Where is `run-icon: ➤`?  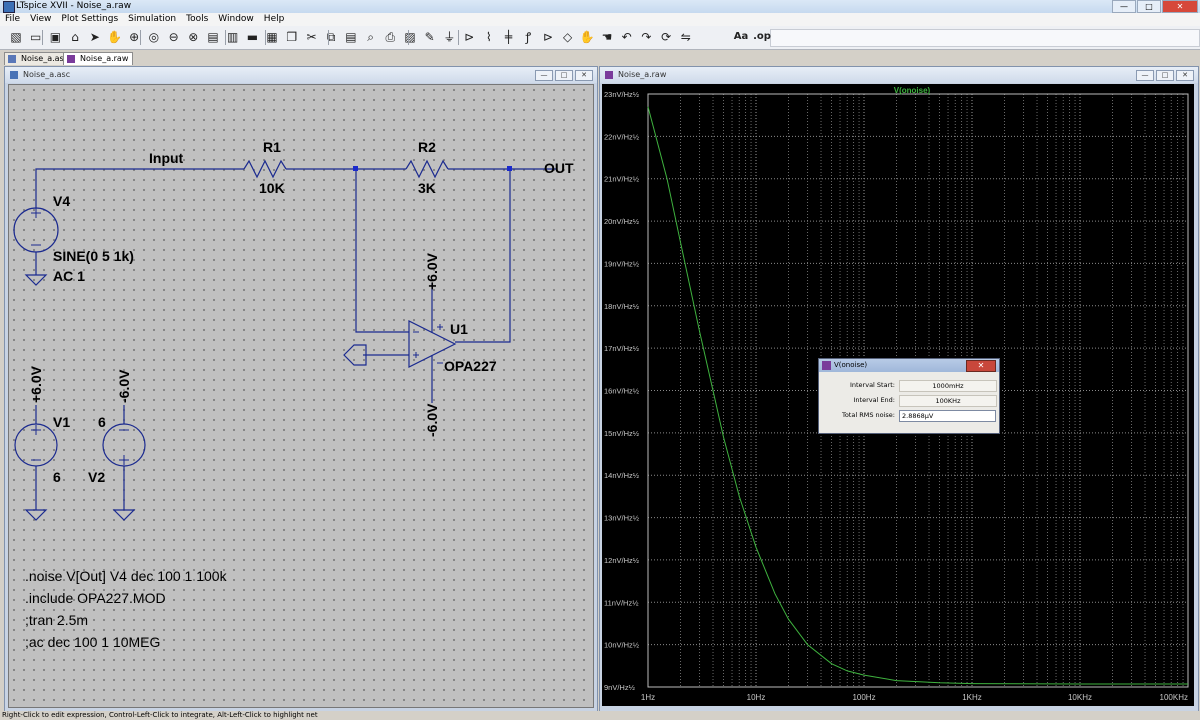
run-icon: ➤ is located at coordinates (95, 37).